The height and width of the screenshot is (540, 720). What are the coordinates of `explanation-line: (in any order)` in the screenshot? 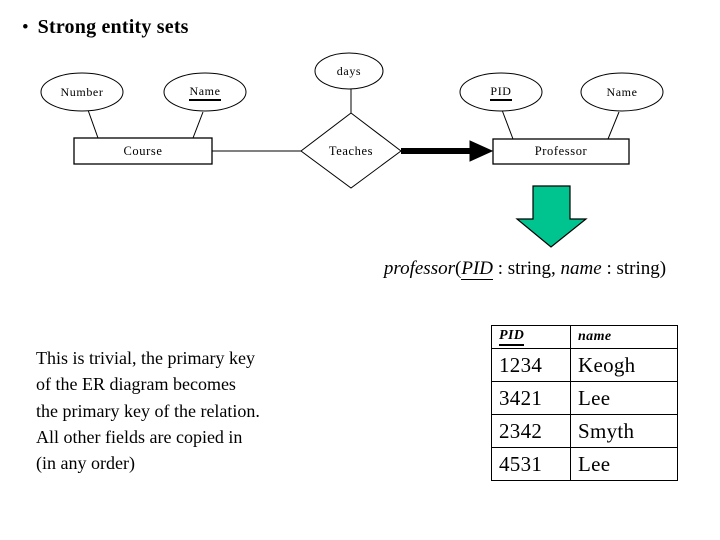 It's located at (85, 463).